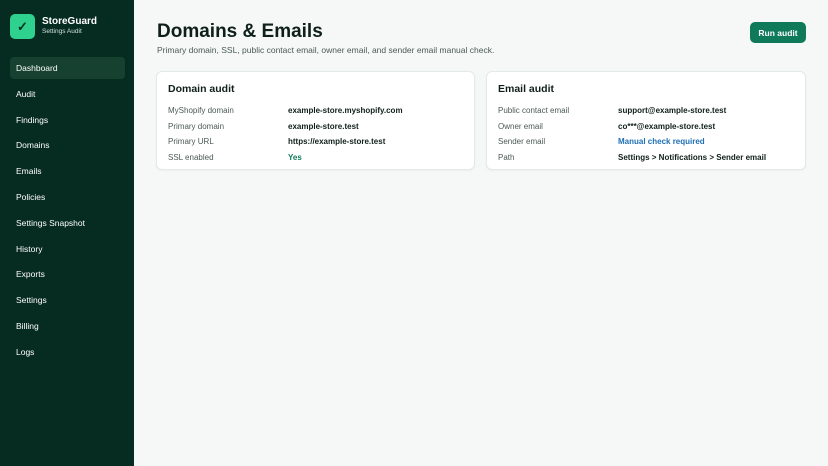 This screenshot has height=466, width=828. Describe the element at coordinates (70, 22) in the screenshot. I see `brand-name: StoreGuard` at that location.